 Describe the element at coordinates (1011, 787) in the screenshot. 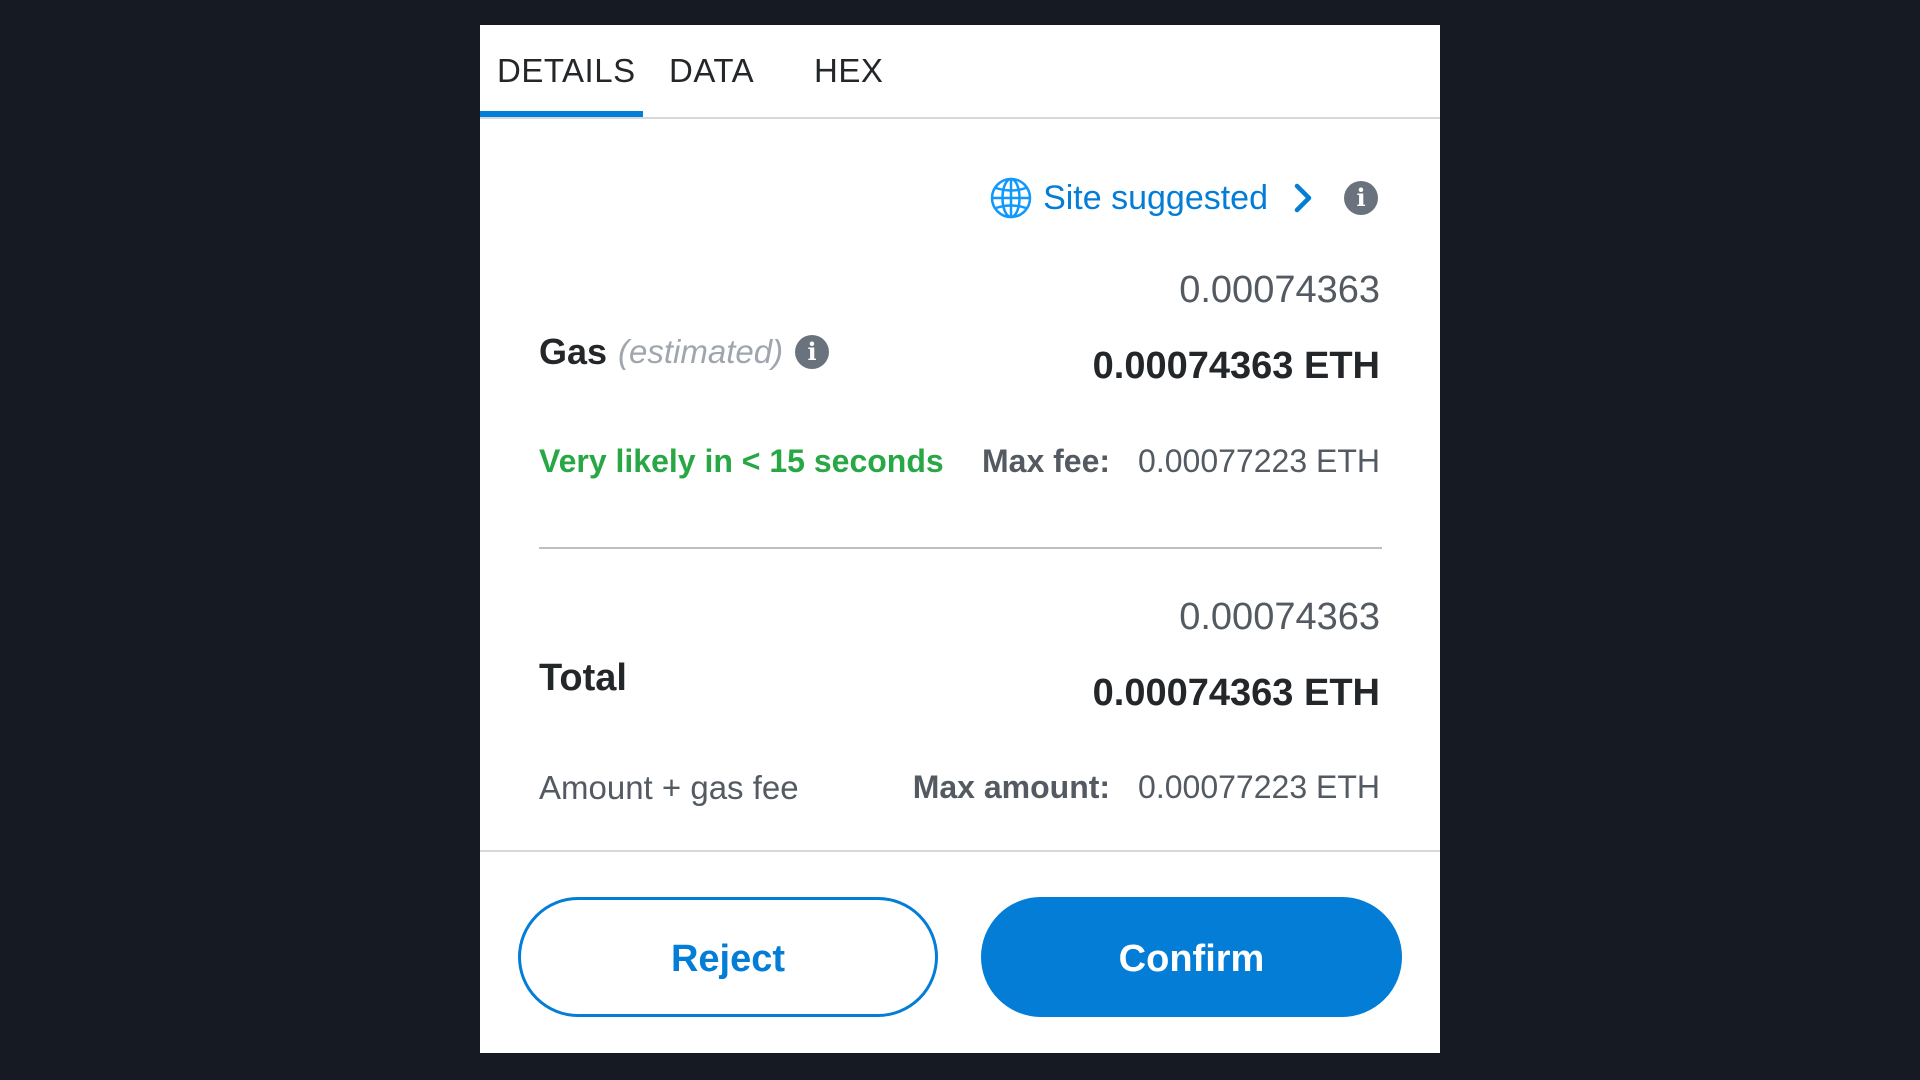

I see `max-amount-label: Max amount:` at that location.